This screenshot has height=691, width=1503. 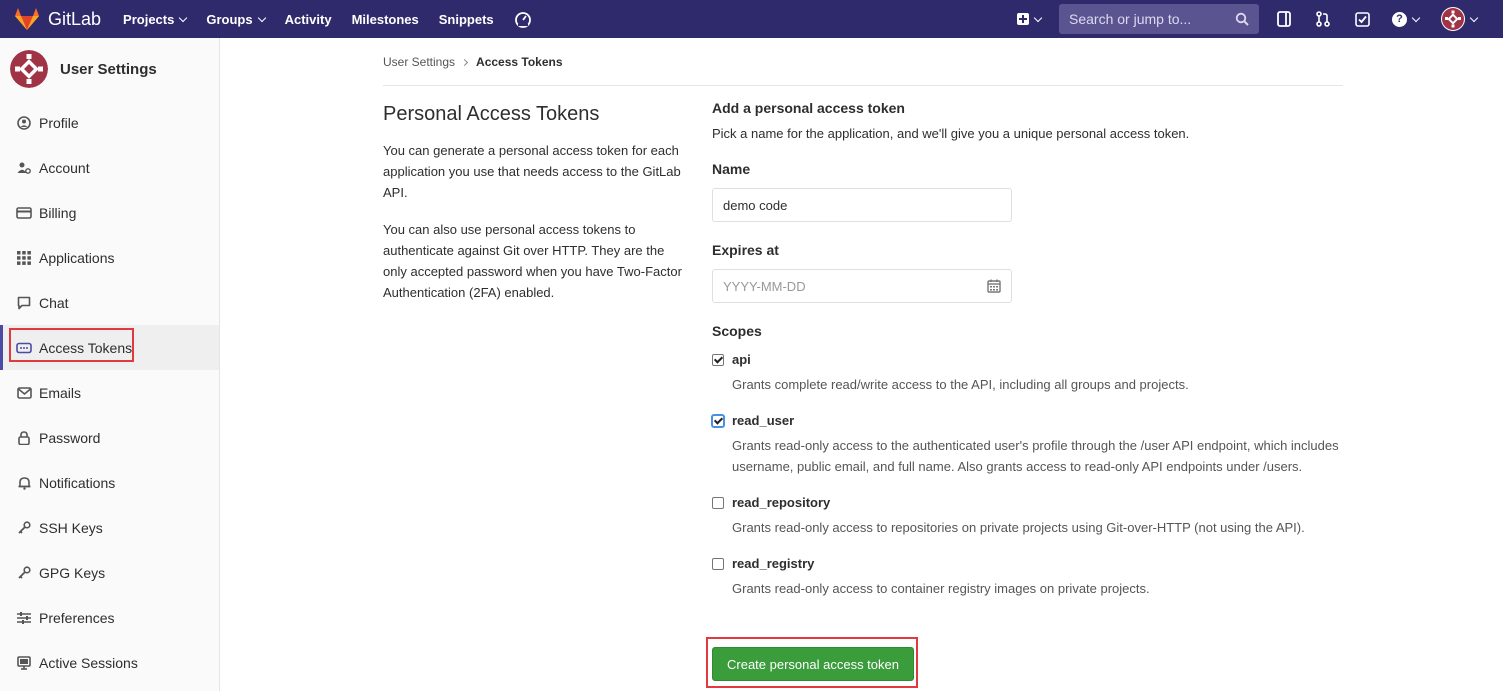 What do you see at coordinates (808, 108) in the screenshot?
I see `form-title: Add a personal access token` at bounding box center [808, 108].